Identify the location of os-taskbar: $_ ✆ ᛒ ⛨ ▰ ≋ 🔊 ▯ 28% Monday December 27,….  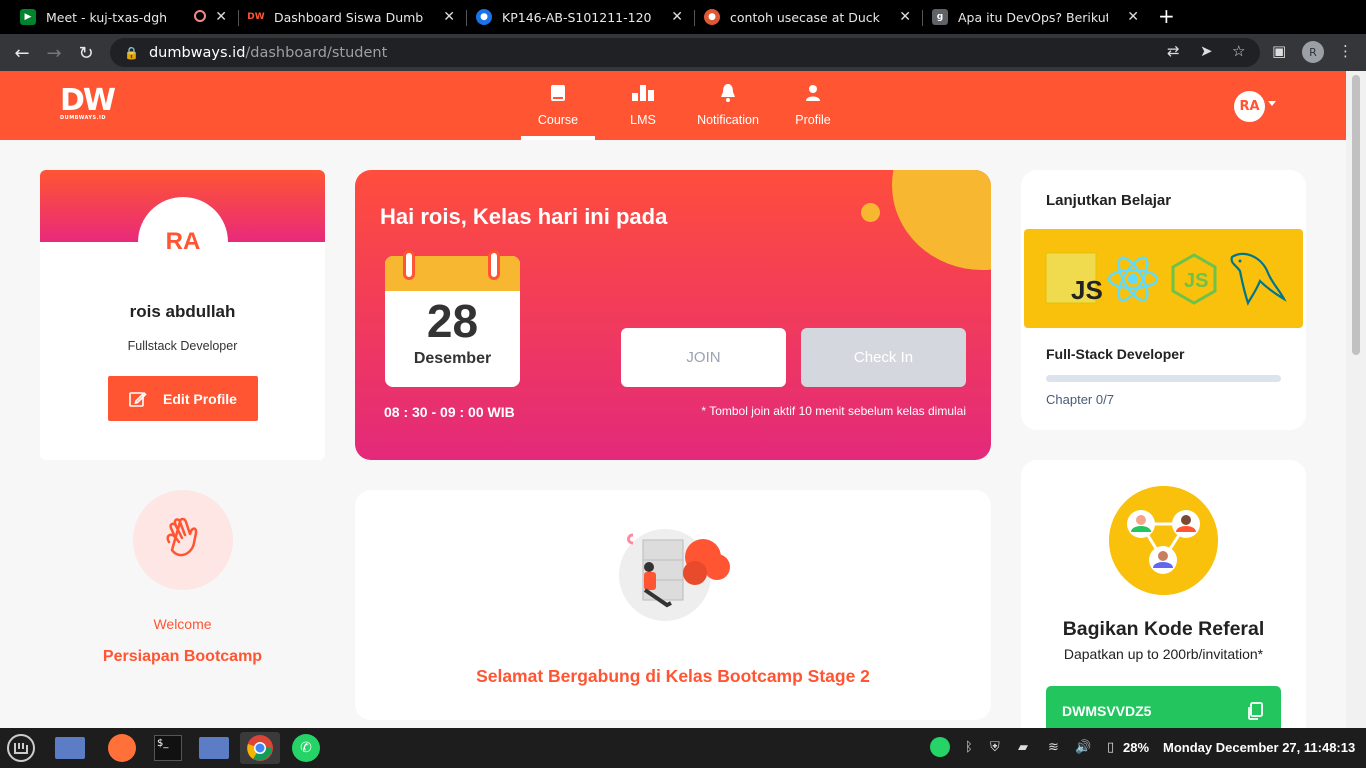
(683, 748).